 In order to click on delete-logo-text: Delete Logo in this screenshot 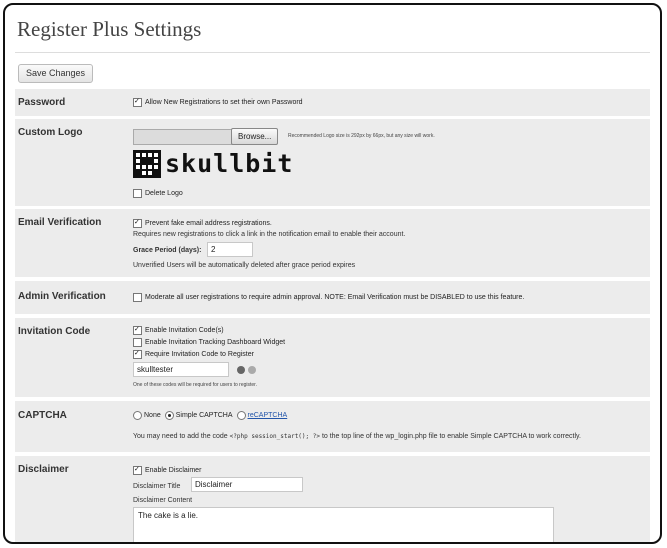, I will do `click(164, 193)`.